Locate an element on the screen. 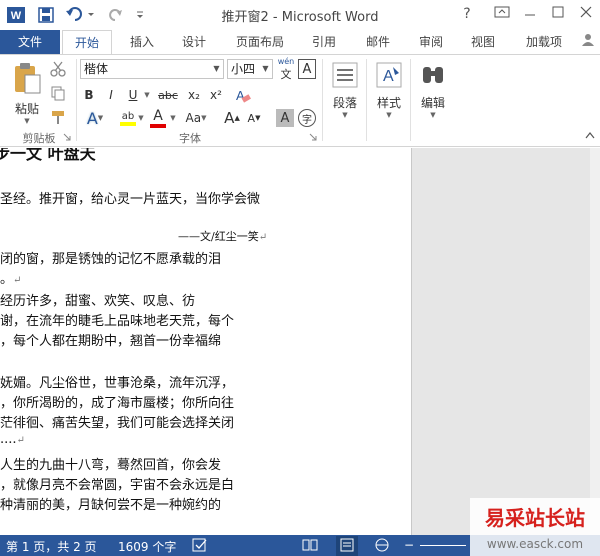 This screenshot has height=556, width=600. italic-button: I is located at coordinates (111, 95).